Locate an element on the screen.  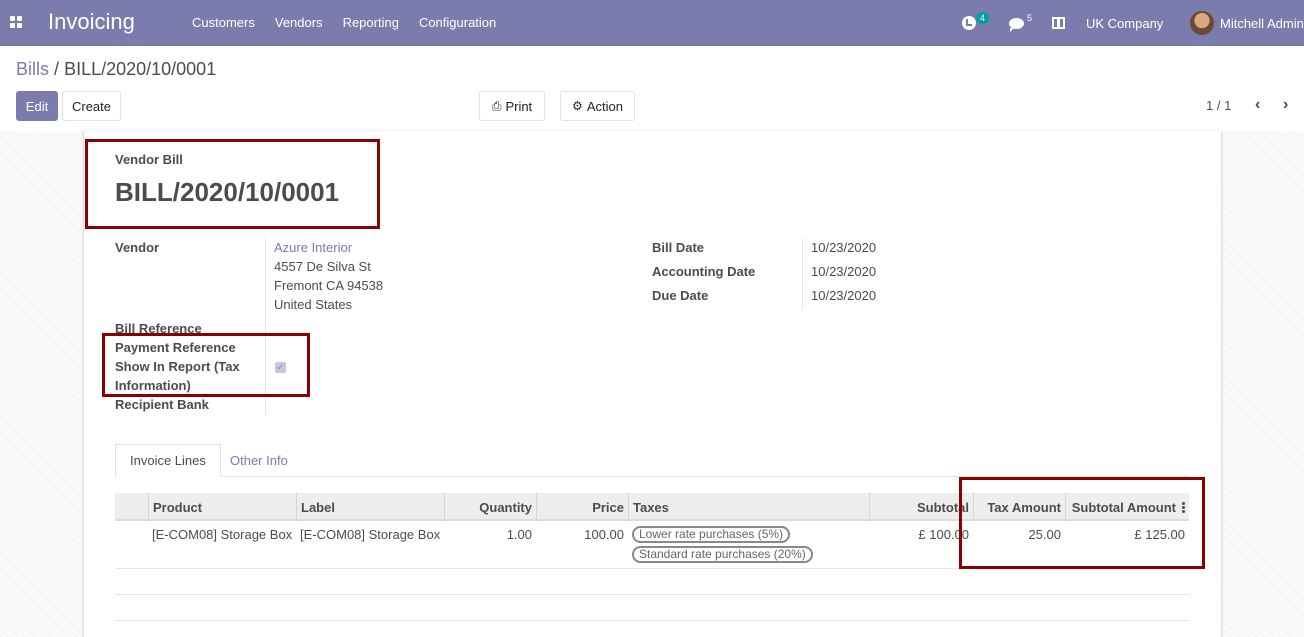
tax-tag: Lower rate purchases (5%) is located at coordinates (711, 534).